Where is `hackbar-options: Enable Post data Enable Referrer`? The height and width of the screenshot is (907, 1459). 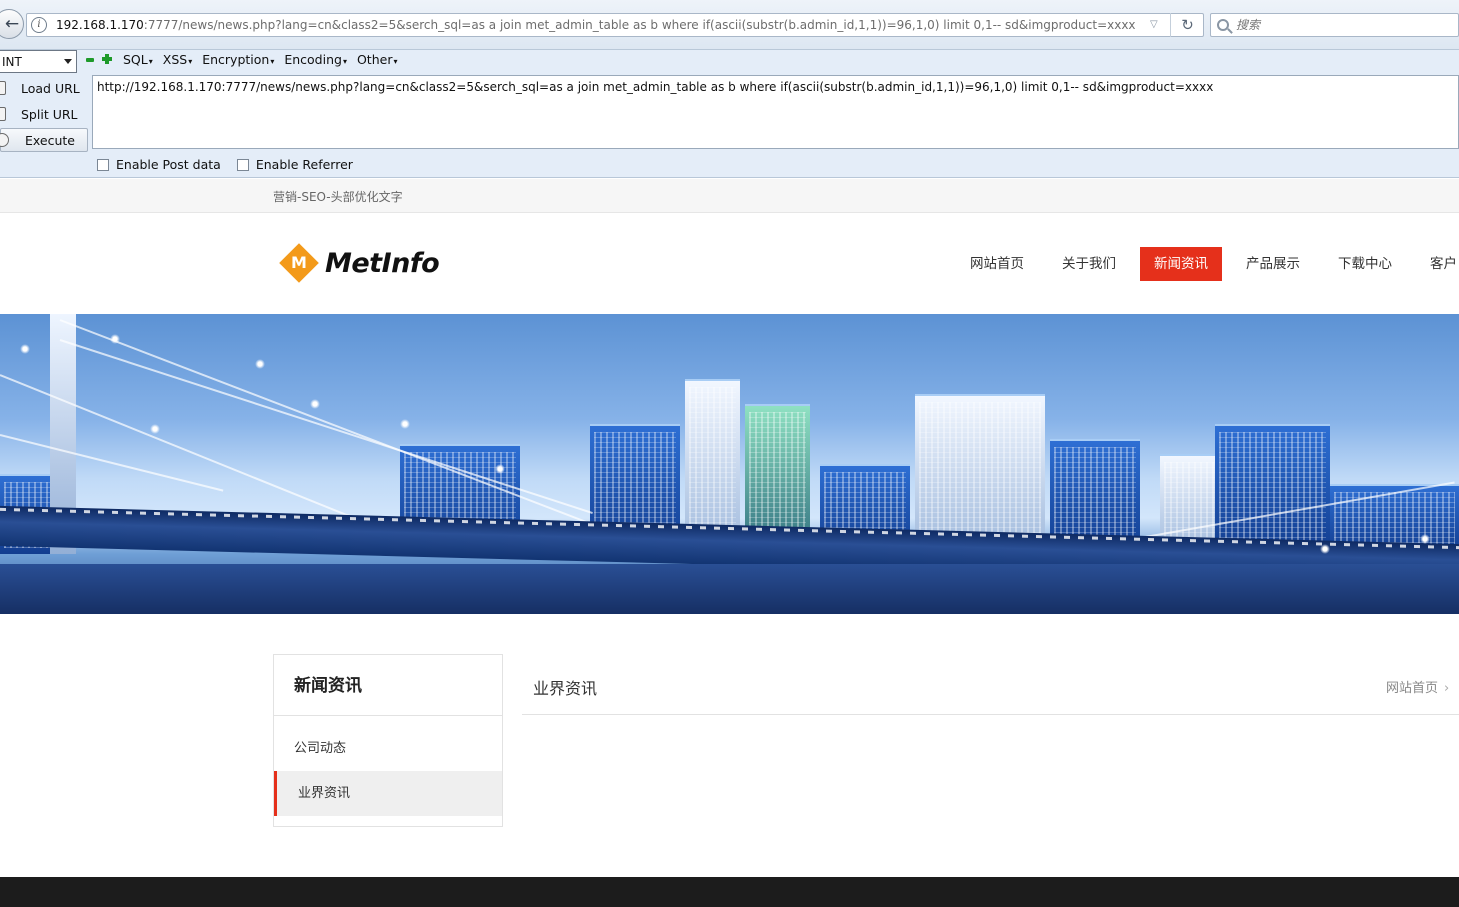
hackbar-options: Enable Post data Enable Referrer is located at coordinates (225, 164).